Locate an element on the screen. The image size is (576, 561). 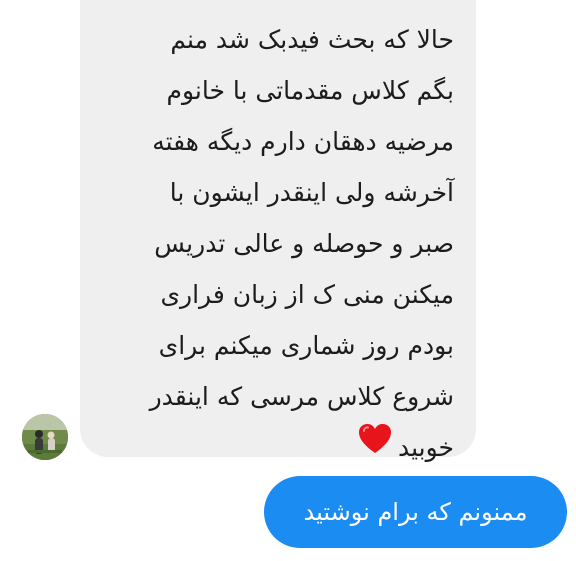
avatar-photo-icon is located at coordinates (45, 437).